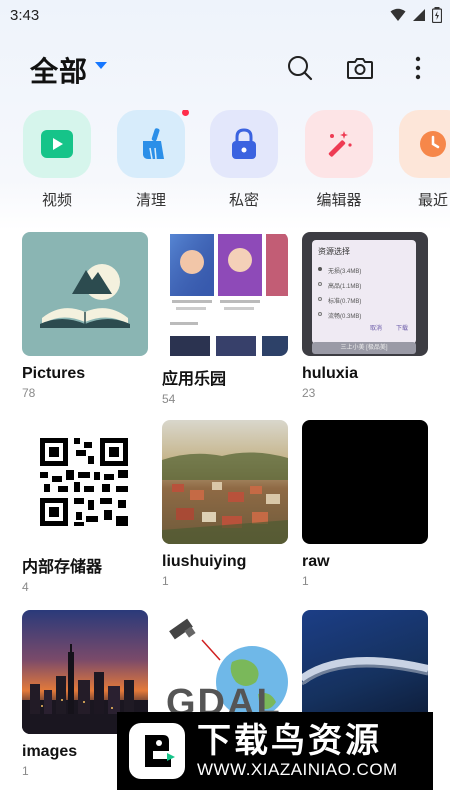  What do you see at coordinates (316, 561) in the screenshot?
I see `album-name: raw` at bounding box center [316, 561].